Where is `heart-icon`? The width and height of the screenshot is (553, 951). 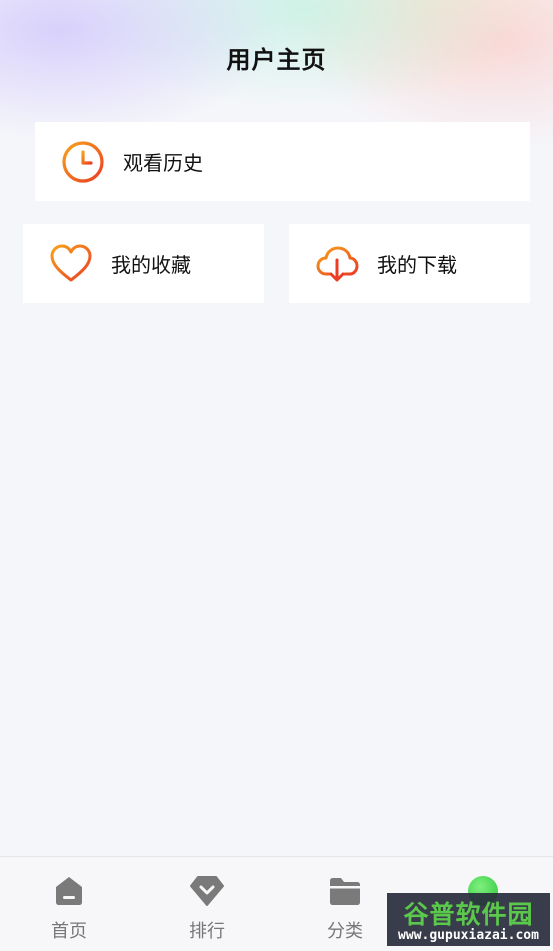 heart-icon is located at coordinates (71, 264).